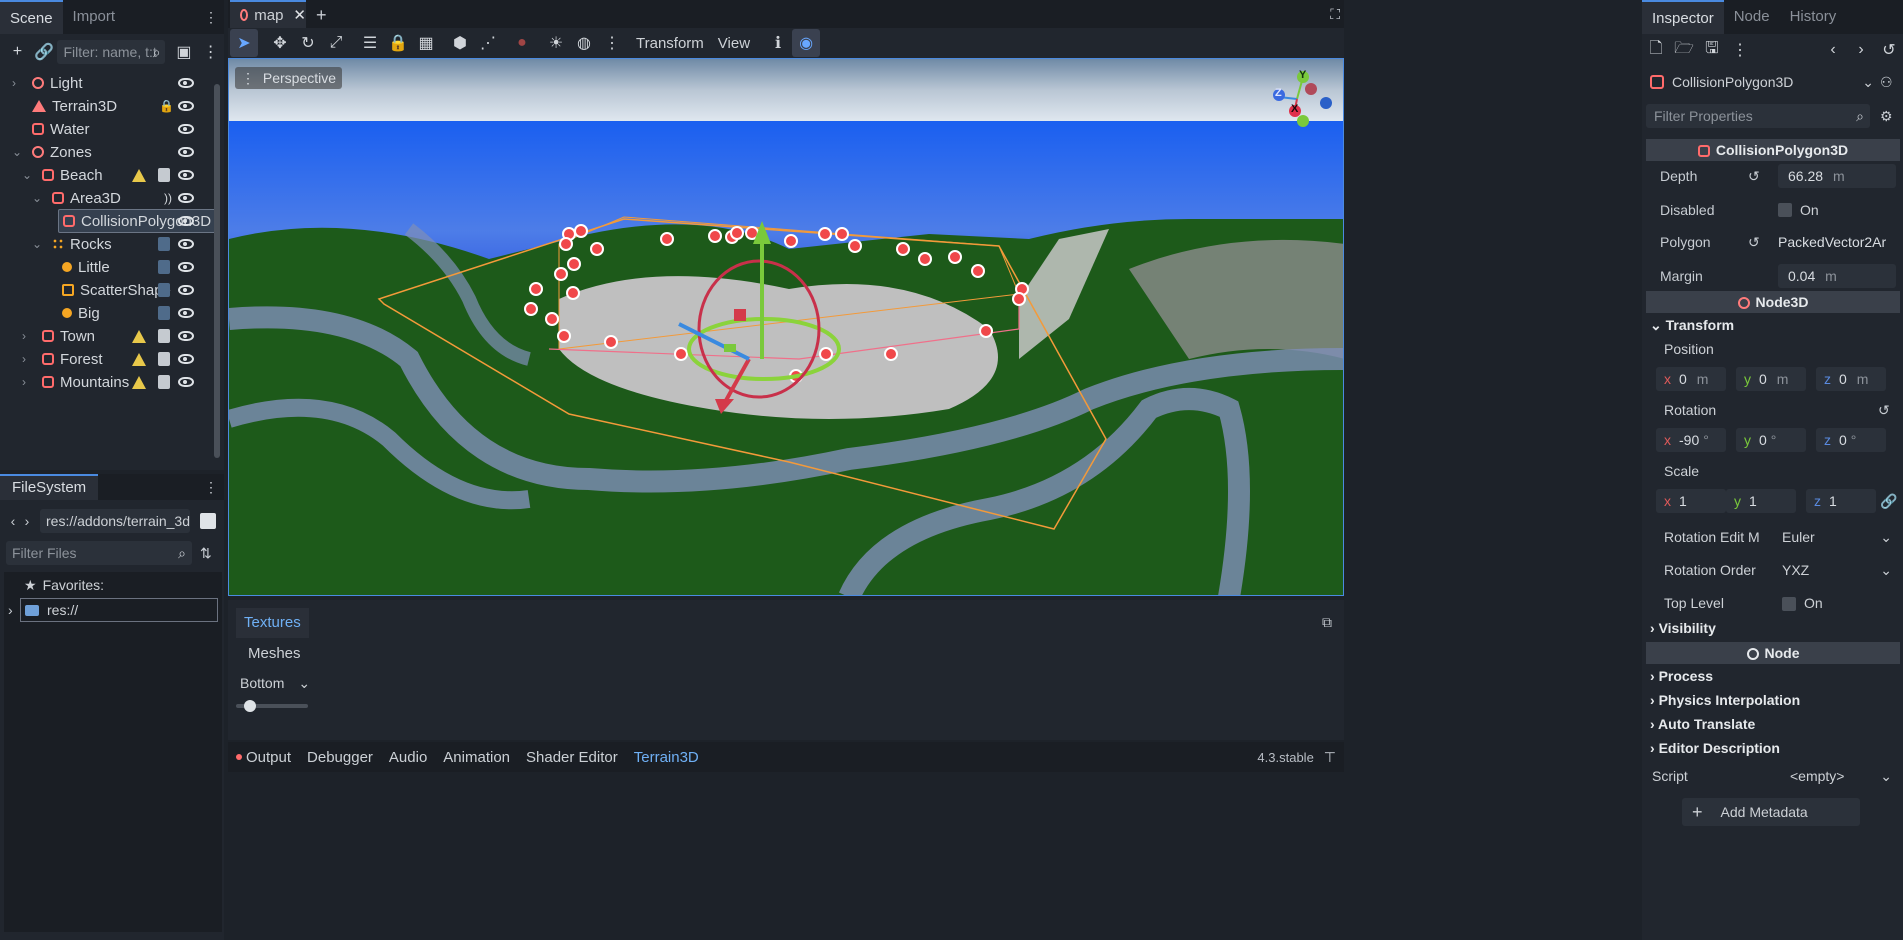 This screenshot has height=940, width=1903. I want to click on expand-icon: ›, so click(10, 610).